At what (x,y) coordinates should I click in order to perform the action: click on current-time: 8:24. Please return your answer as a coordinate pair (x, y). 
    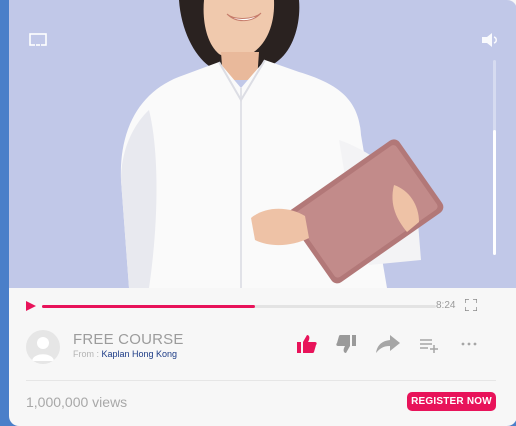
    Looking at the image, I should click on (446, 305).